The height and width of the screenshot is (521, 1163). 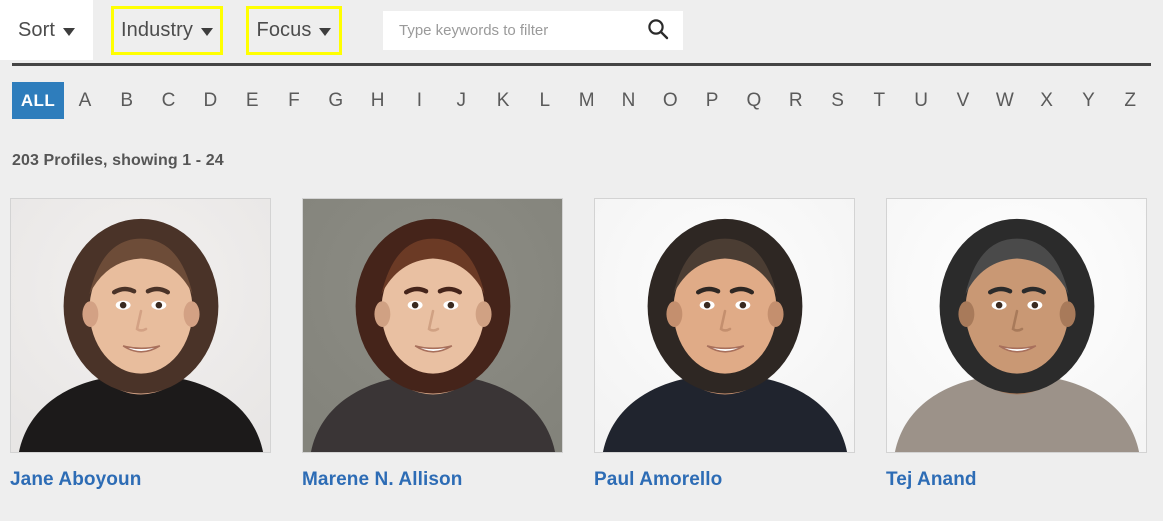 I want to click on alpha-filter-c: C, so click(x=169, y=100).